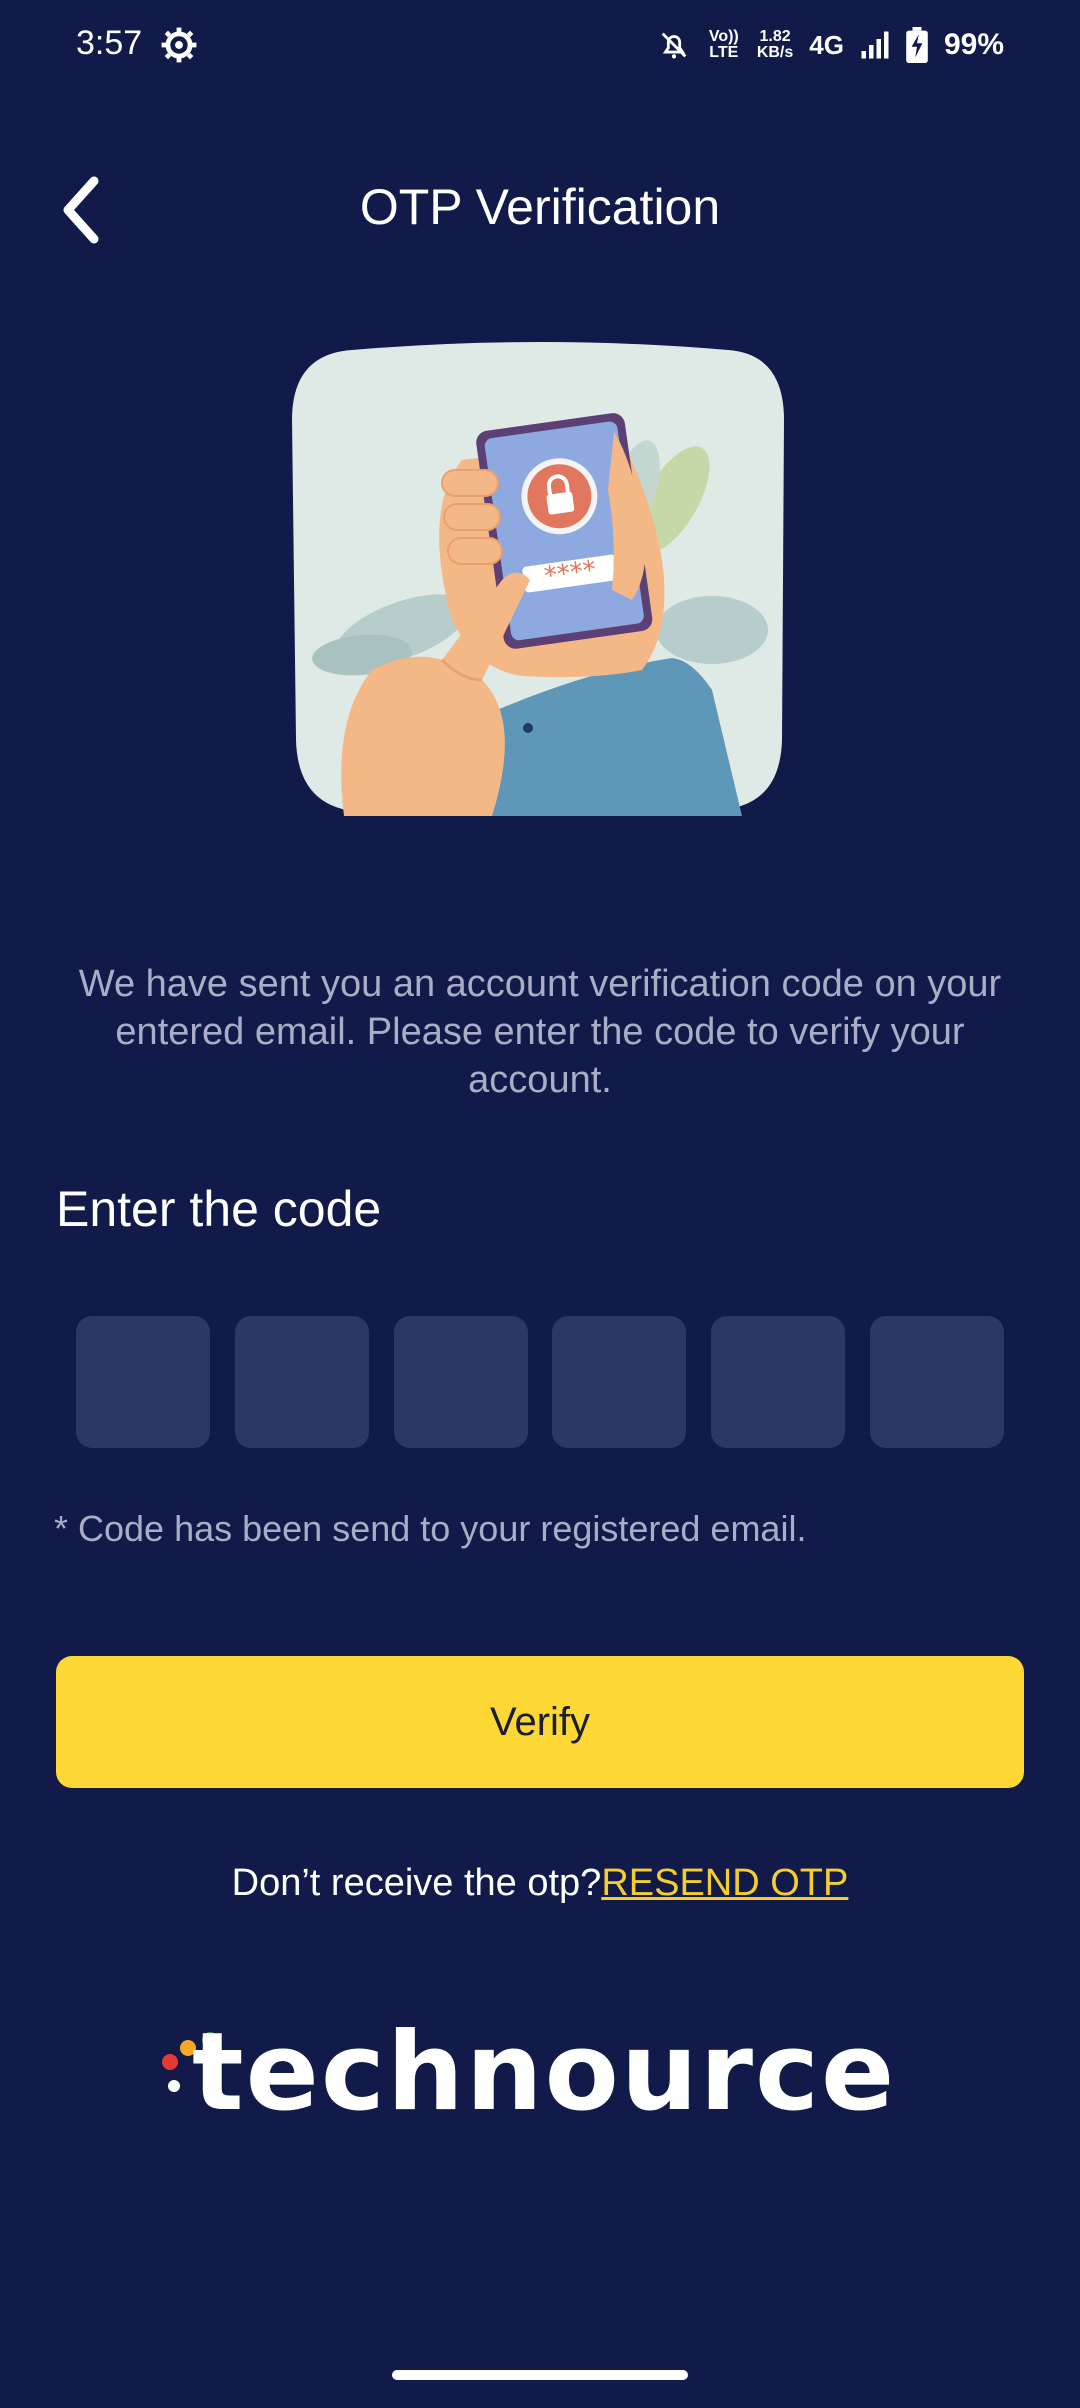 Image resolution: width=1080 pixels, height=2408 pixels. What do you see at coordinates (775, 36) in the screenshot?
I see `network-speed-value: 1.82` at bounding box center [775, 36].